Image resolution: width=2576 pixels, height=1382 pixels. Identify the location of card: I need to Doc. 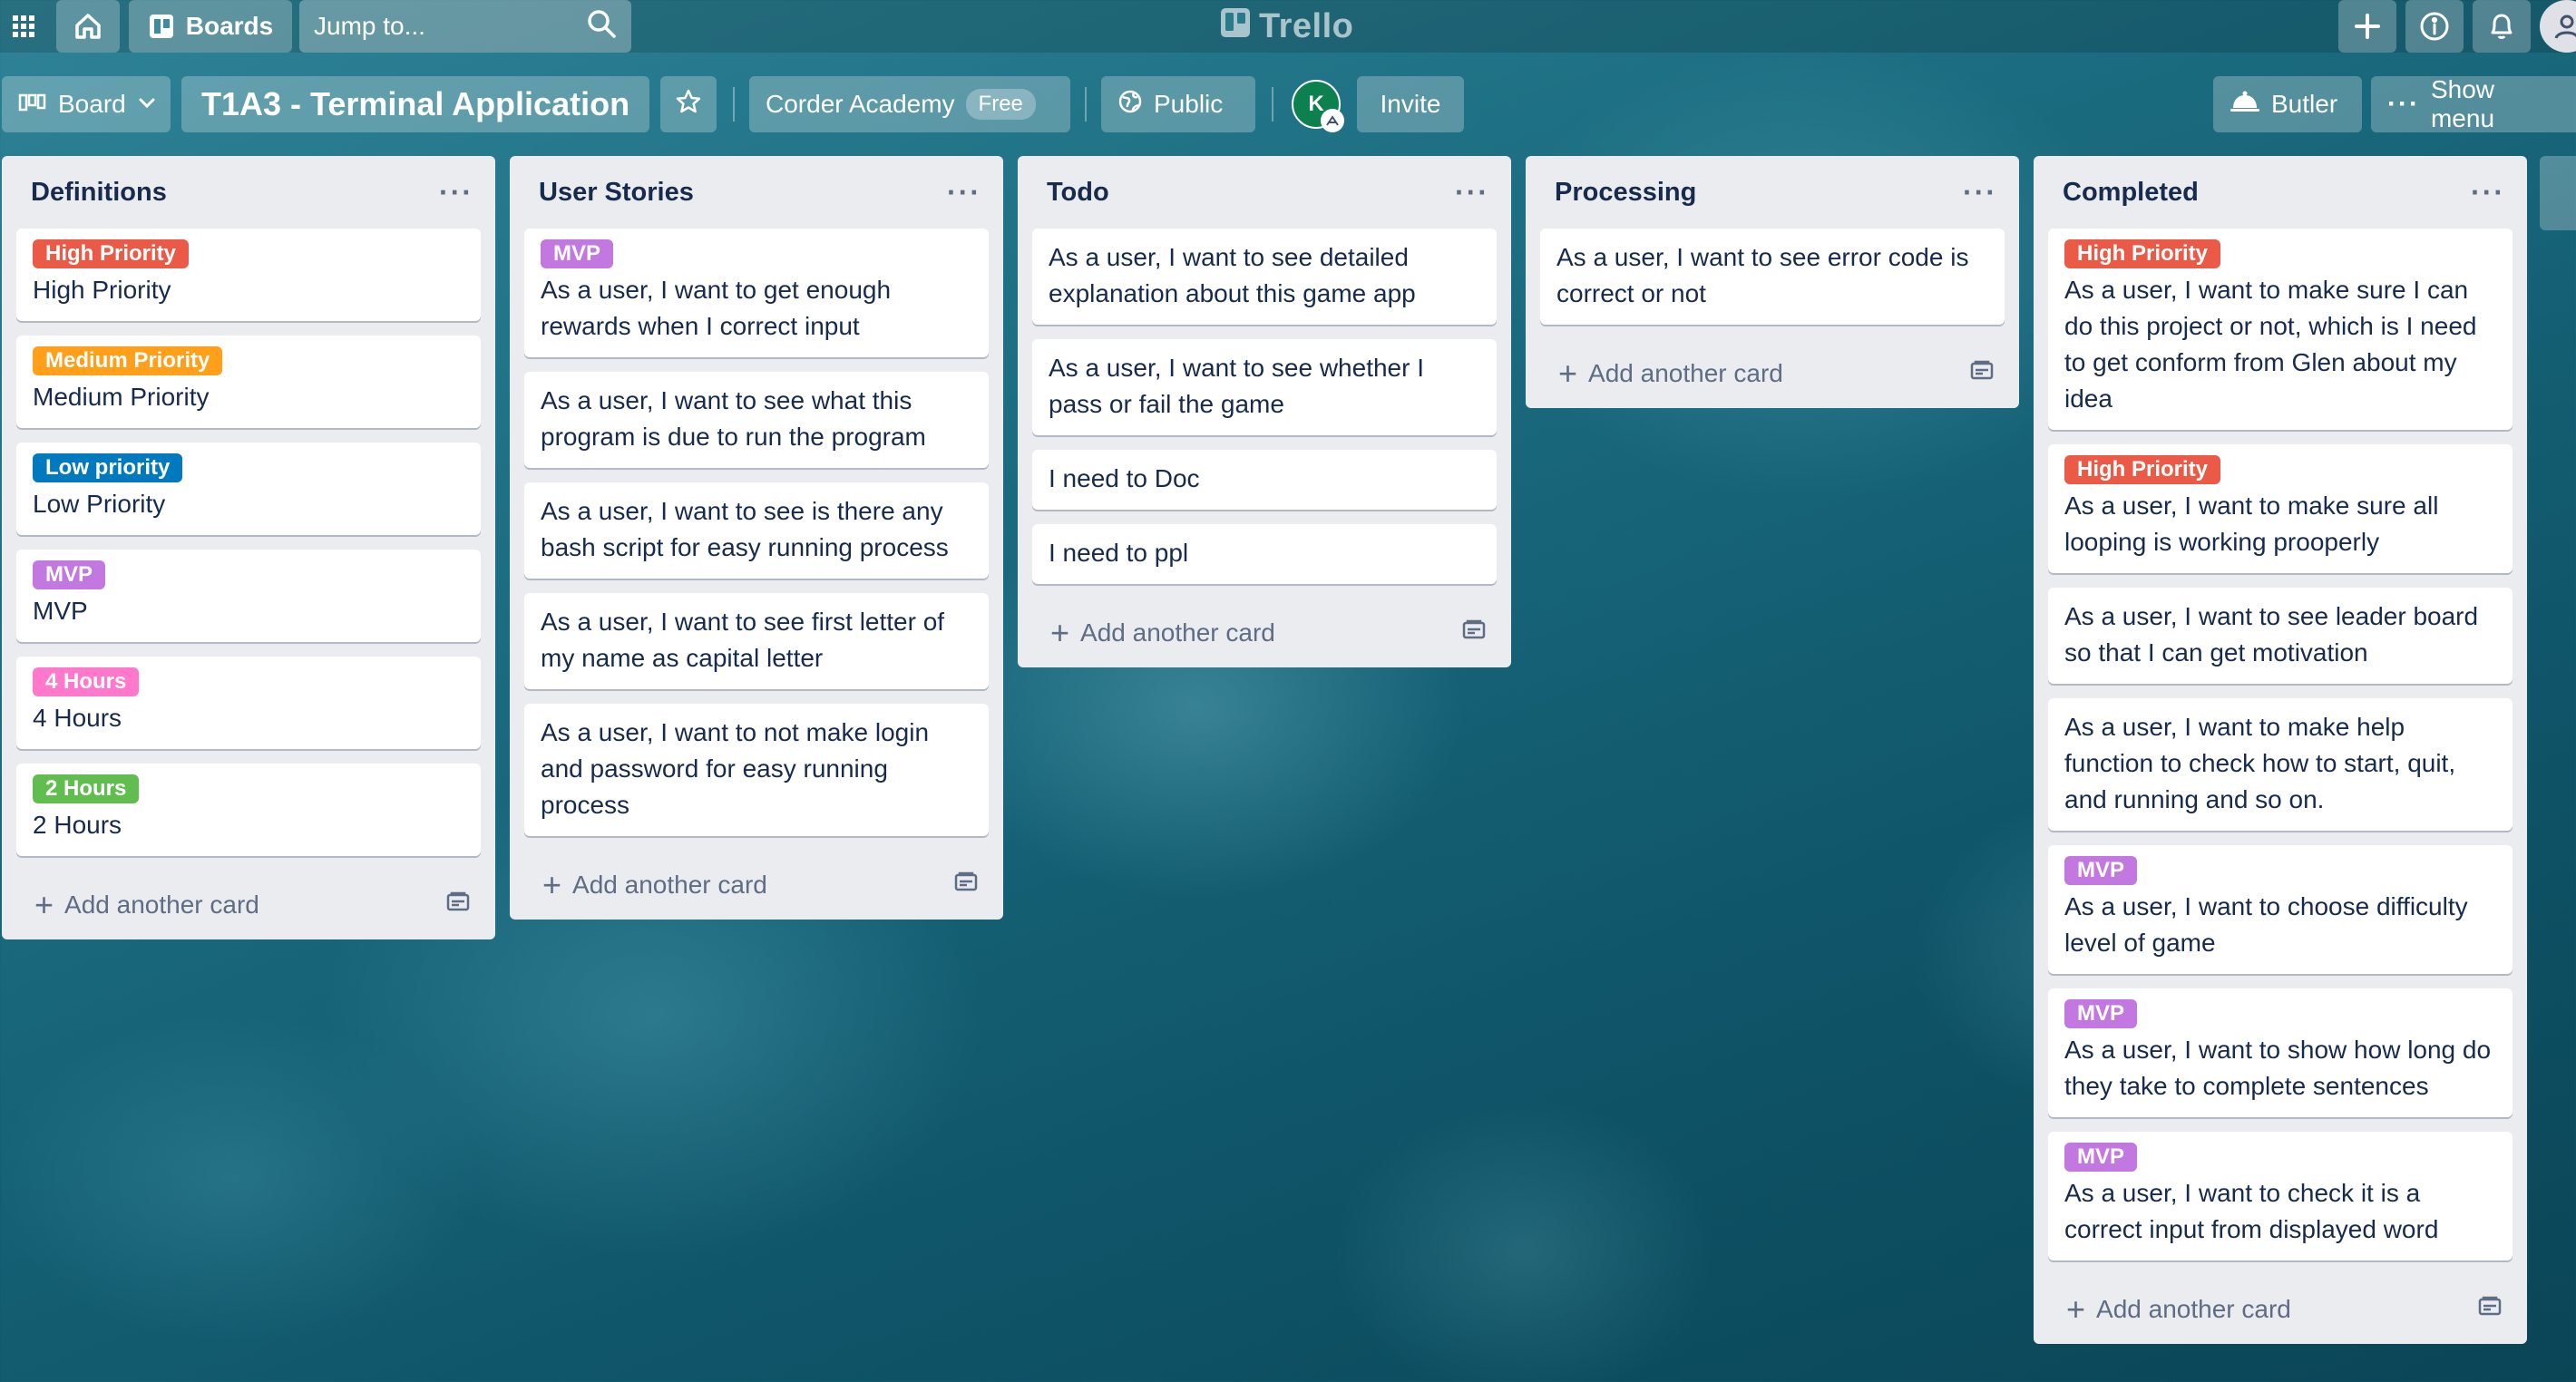
(1264, 480).